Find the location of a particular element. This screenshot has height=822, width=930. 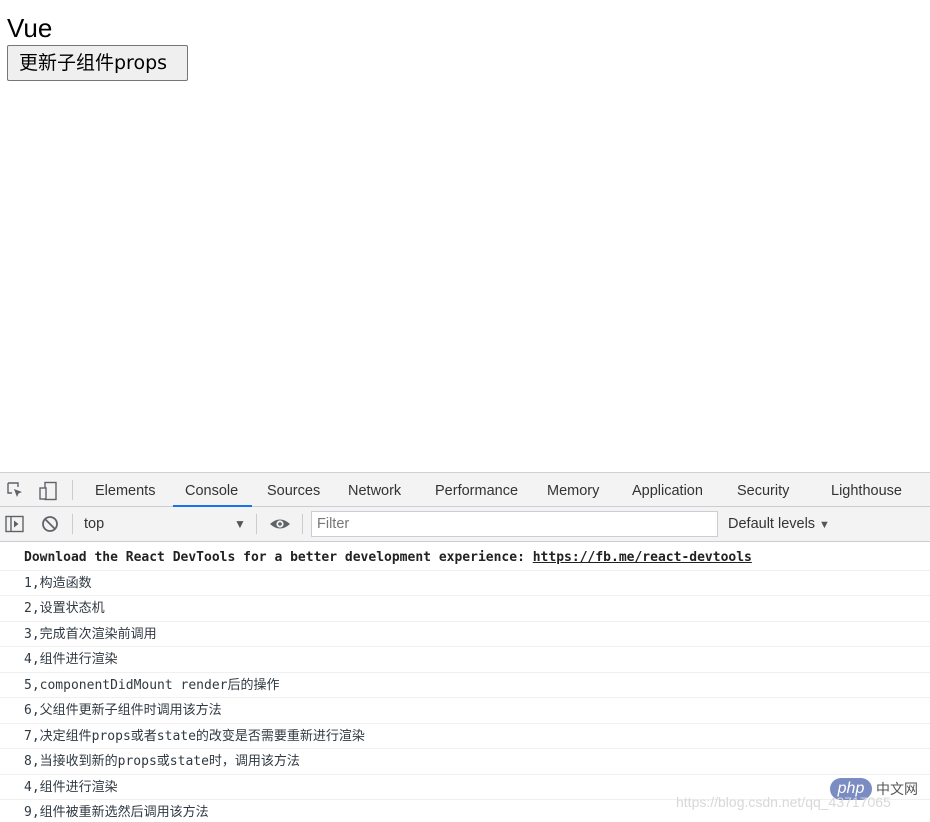

chevron-down-icon: ▼ is located at coordinates (824, 525).